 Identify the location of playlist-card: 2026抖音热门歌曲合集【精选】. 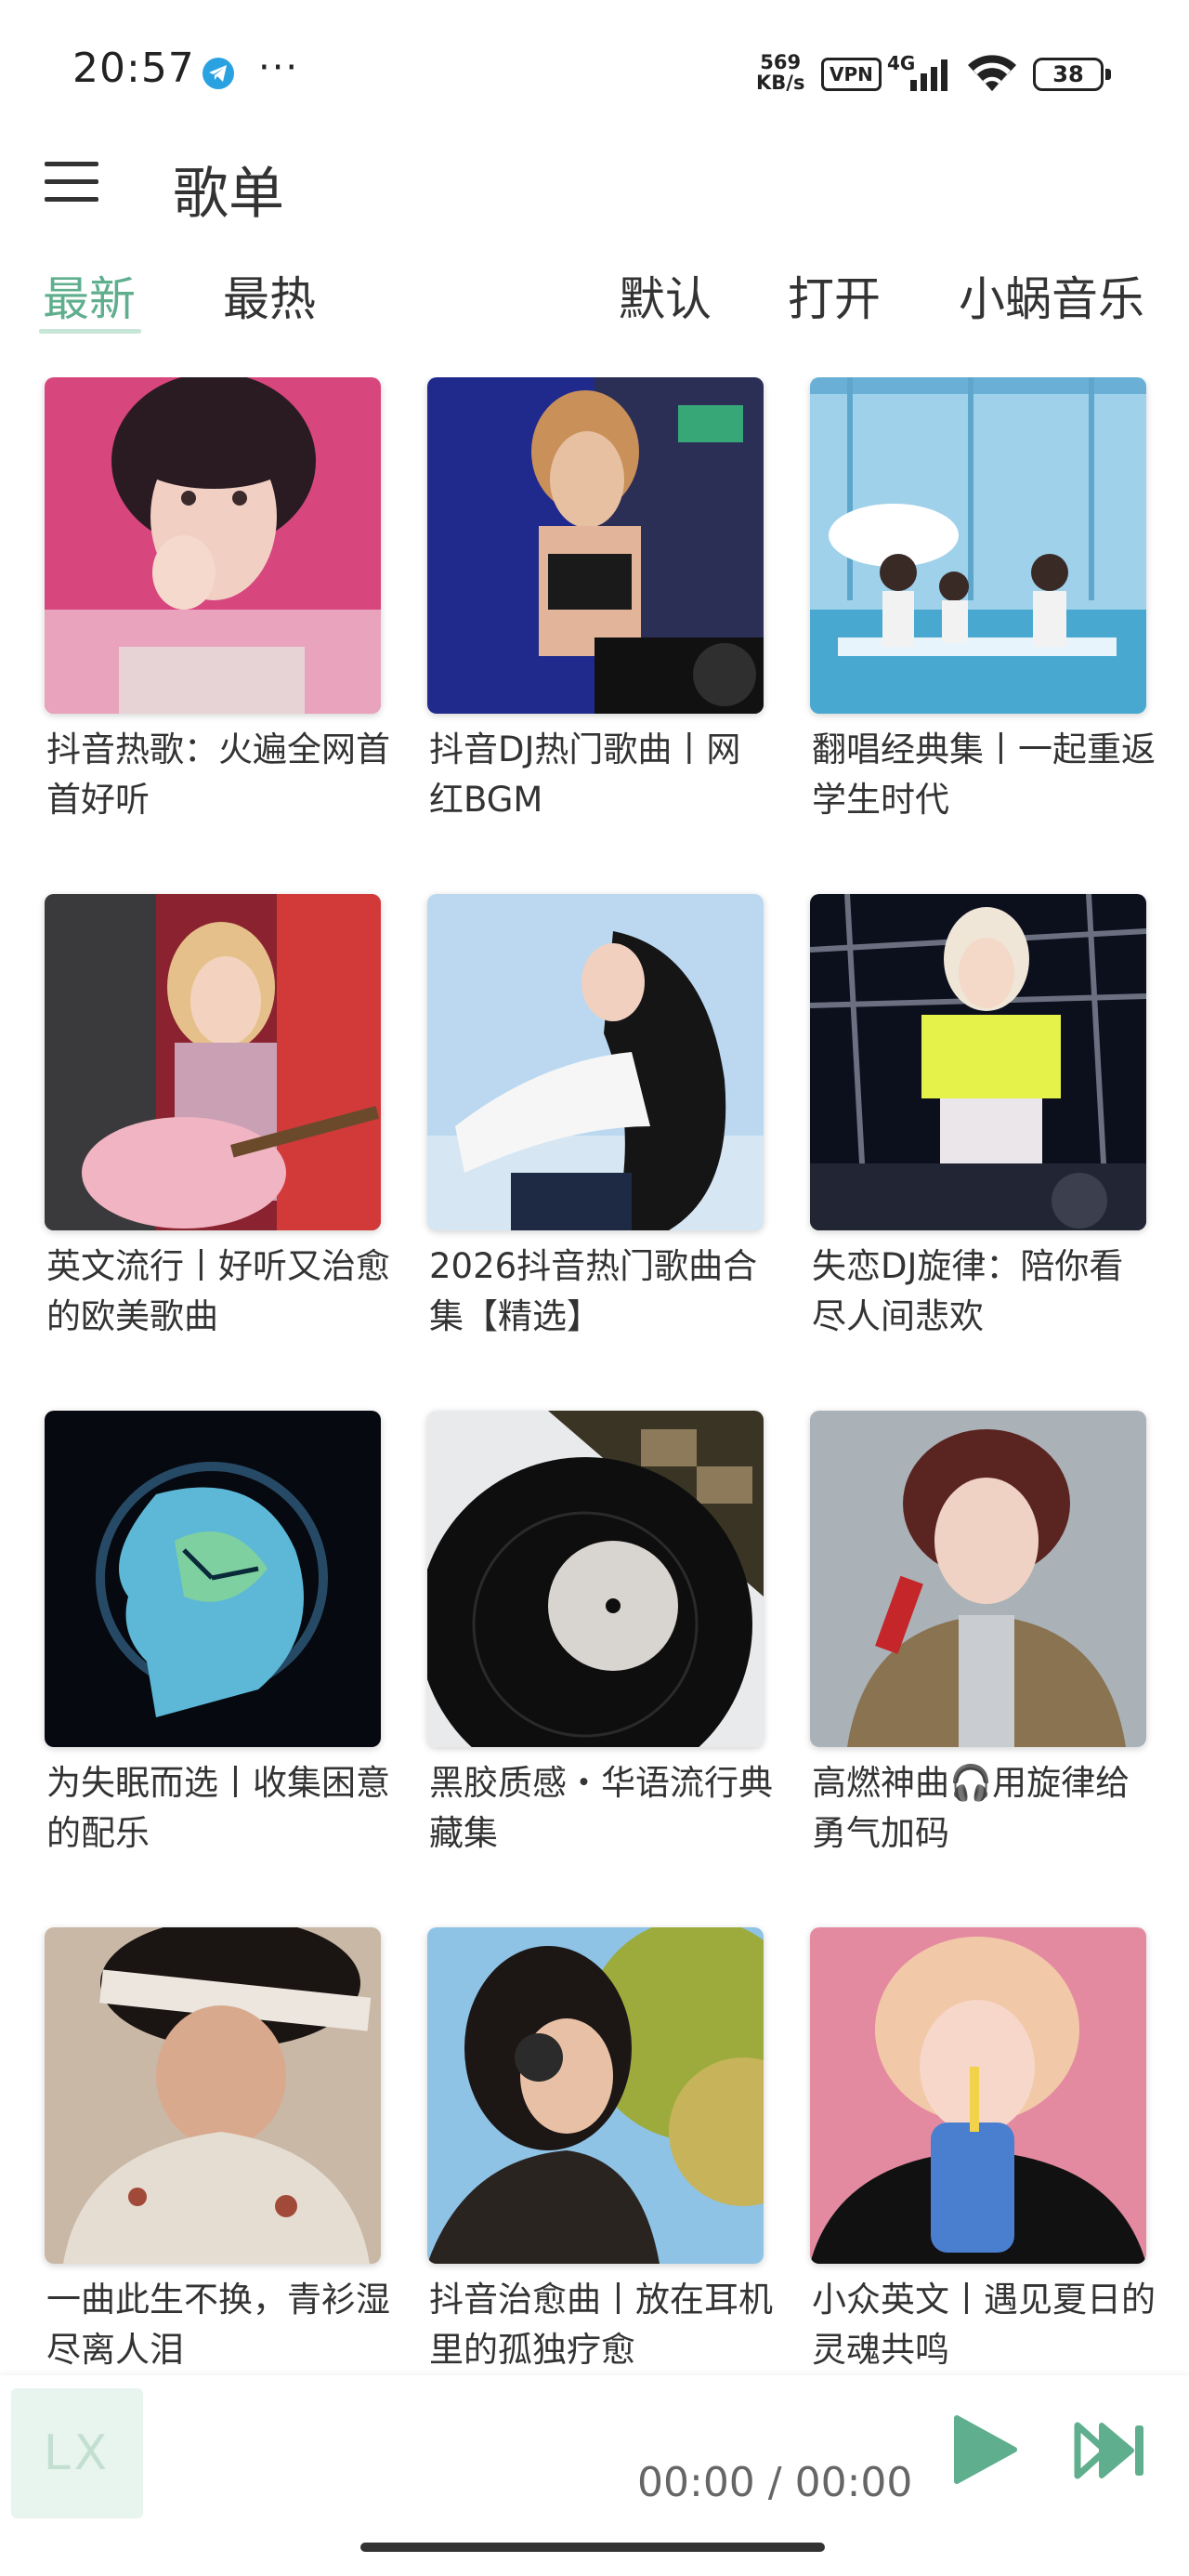
(596, 1145).